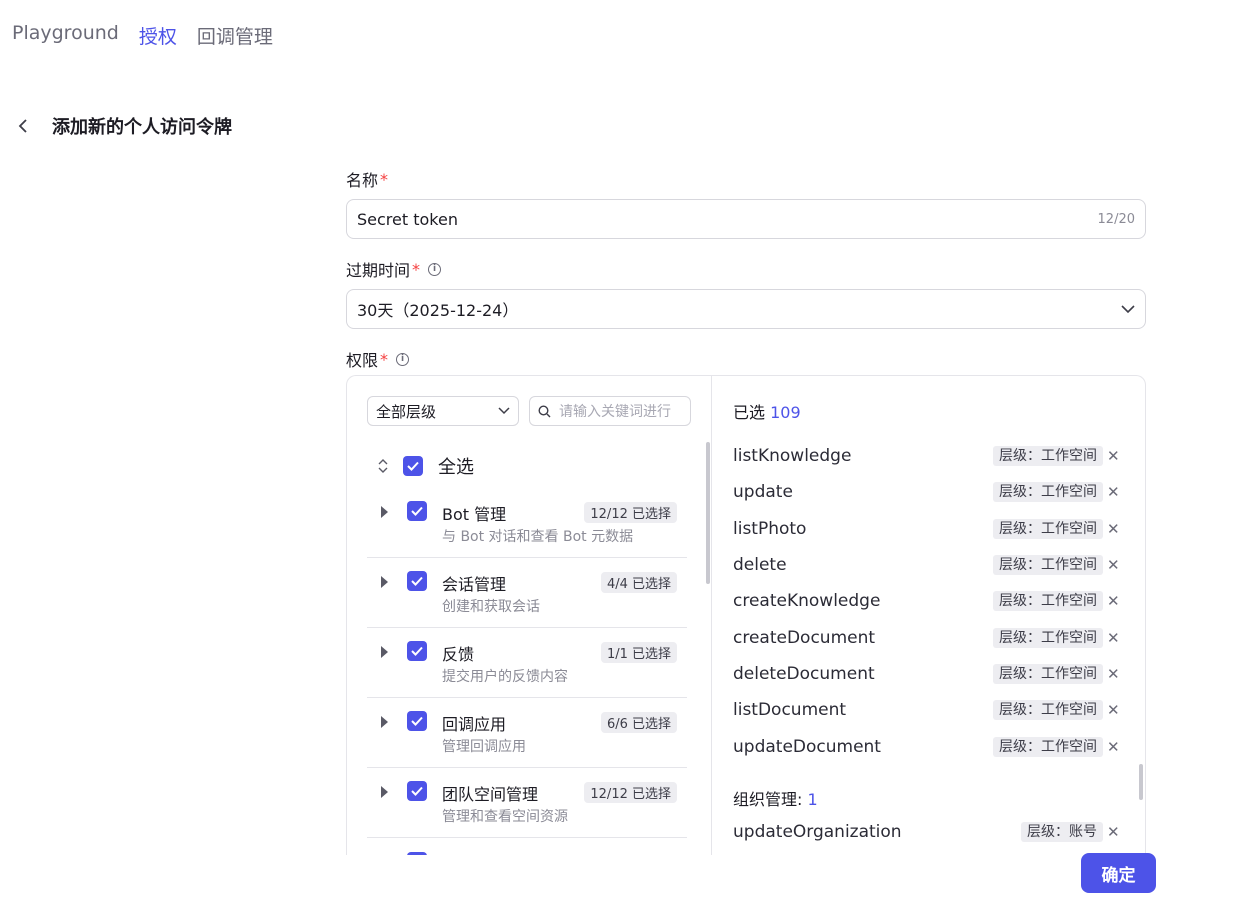 Image resolution: width=1241 pixels, height=906 pixels. What do you see at coordinates (746, 359) in the screenshot?
I see `perm-label: 权限 * i` at bounding box center [746, 359].